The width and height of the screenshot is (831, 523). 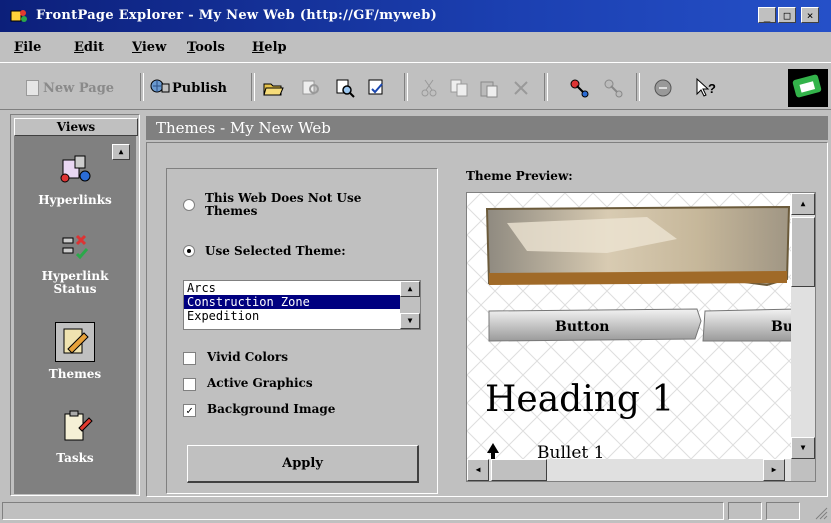 What do you see at coordinates (613, 88) in the screenshot?
I see `hyperlinks-inside-page-icon` at bounding box center [613, 88].